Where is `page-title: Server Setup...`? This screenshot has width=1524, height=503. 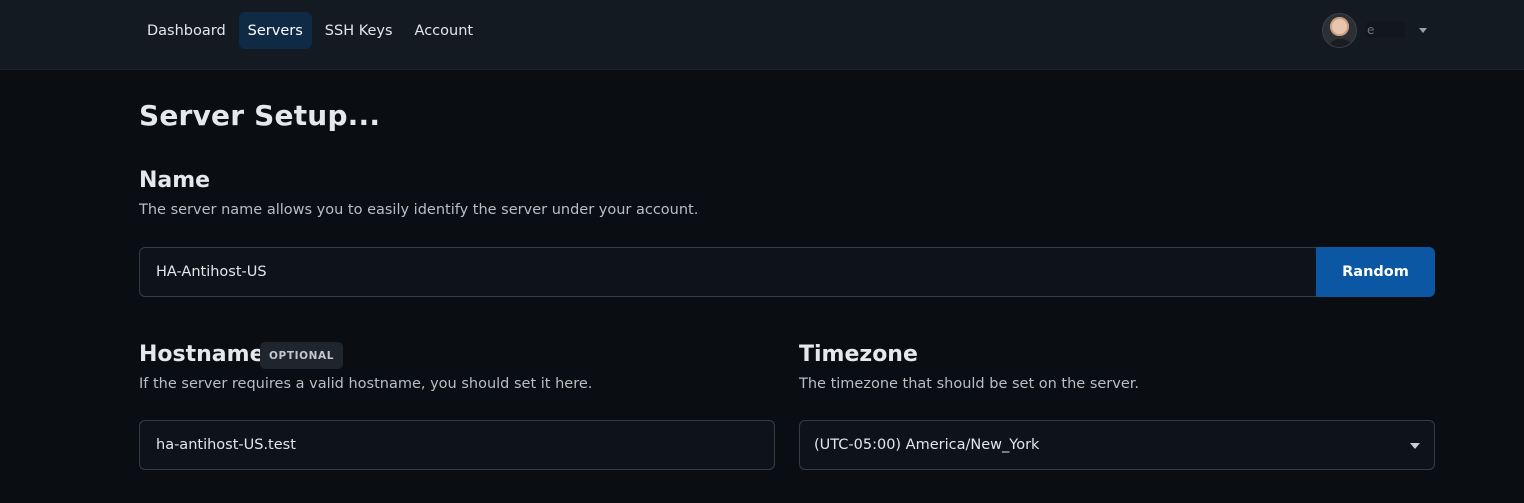
page-title: Server Setup... is located at coordinates (260, 115).